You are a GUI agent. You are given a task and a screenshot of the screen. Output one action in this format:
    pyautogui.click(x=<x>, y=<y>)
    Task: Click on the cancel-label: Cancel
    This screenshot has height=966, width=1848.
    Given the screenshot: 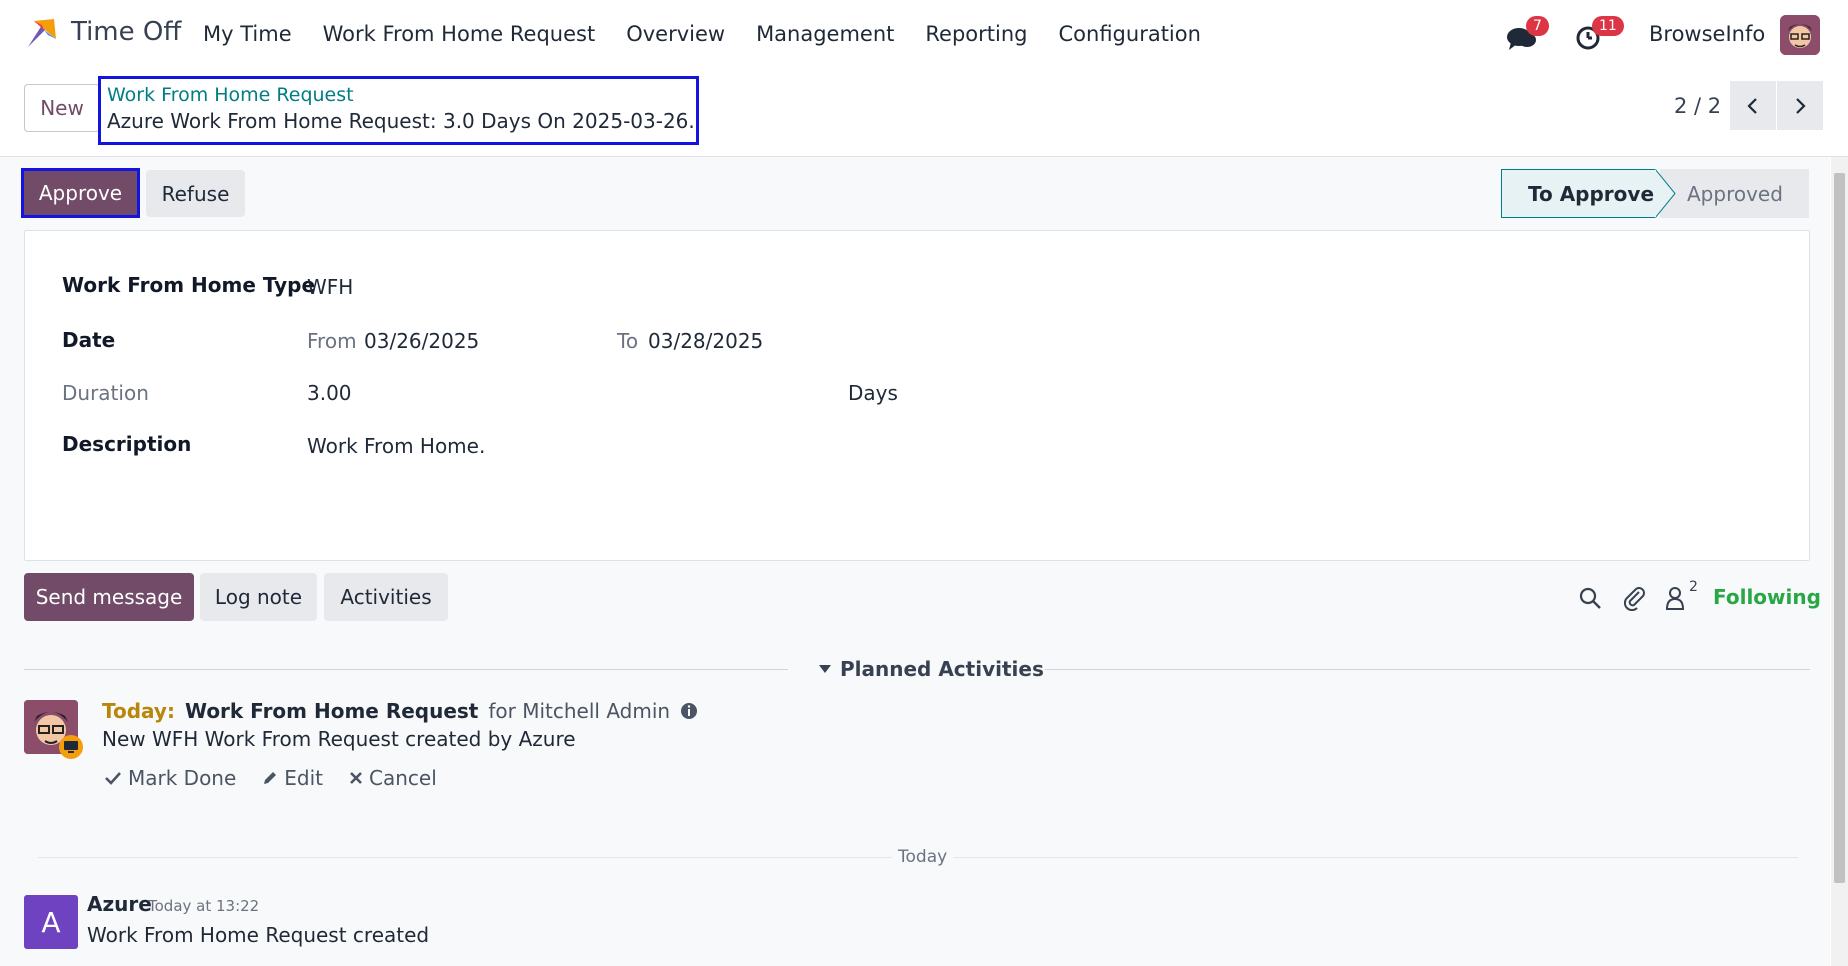 What is the action you would take?
    pyautogui.click(x=403, y=778)
    